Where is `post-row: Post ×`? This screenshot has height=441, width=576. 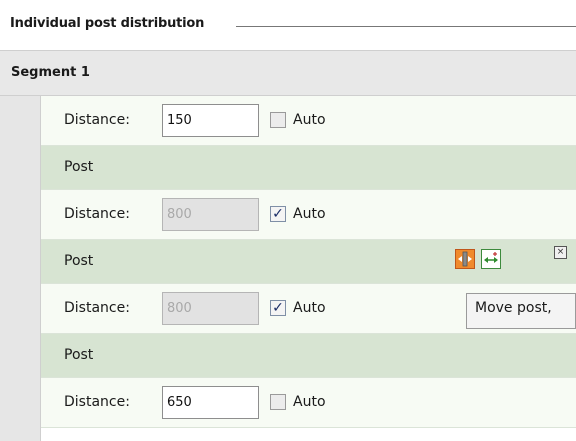
post-row: Post × is located at coordinates (308, 262).